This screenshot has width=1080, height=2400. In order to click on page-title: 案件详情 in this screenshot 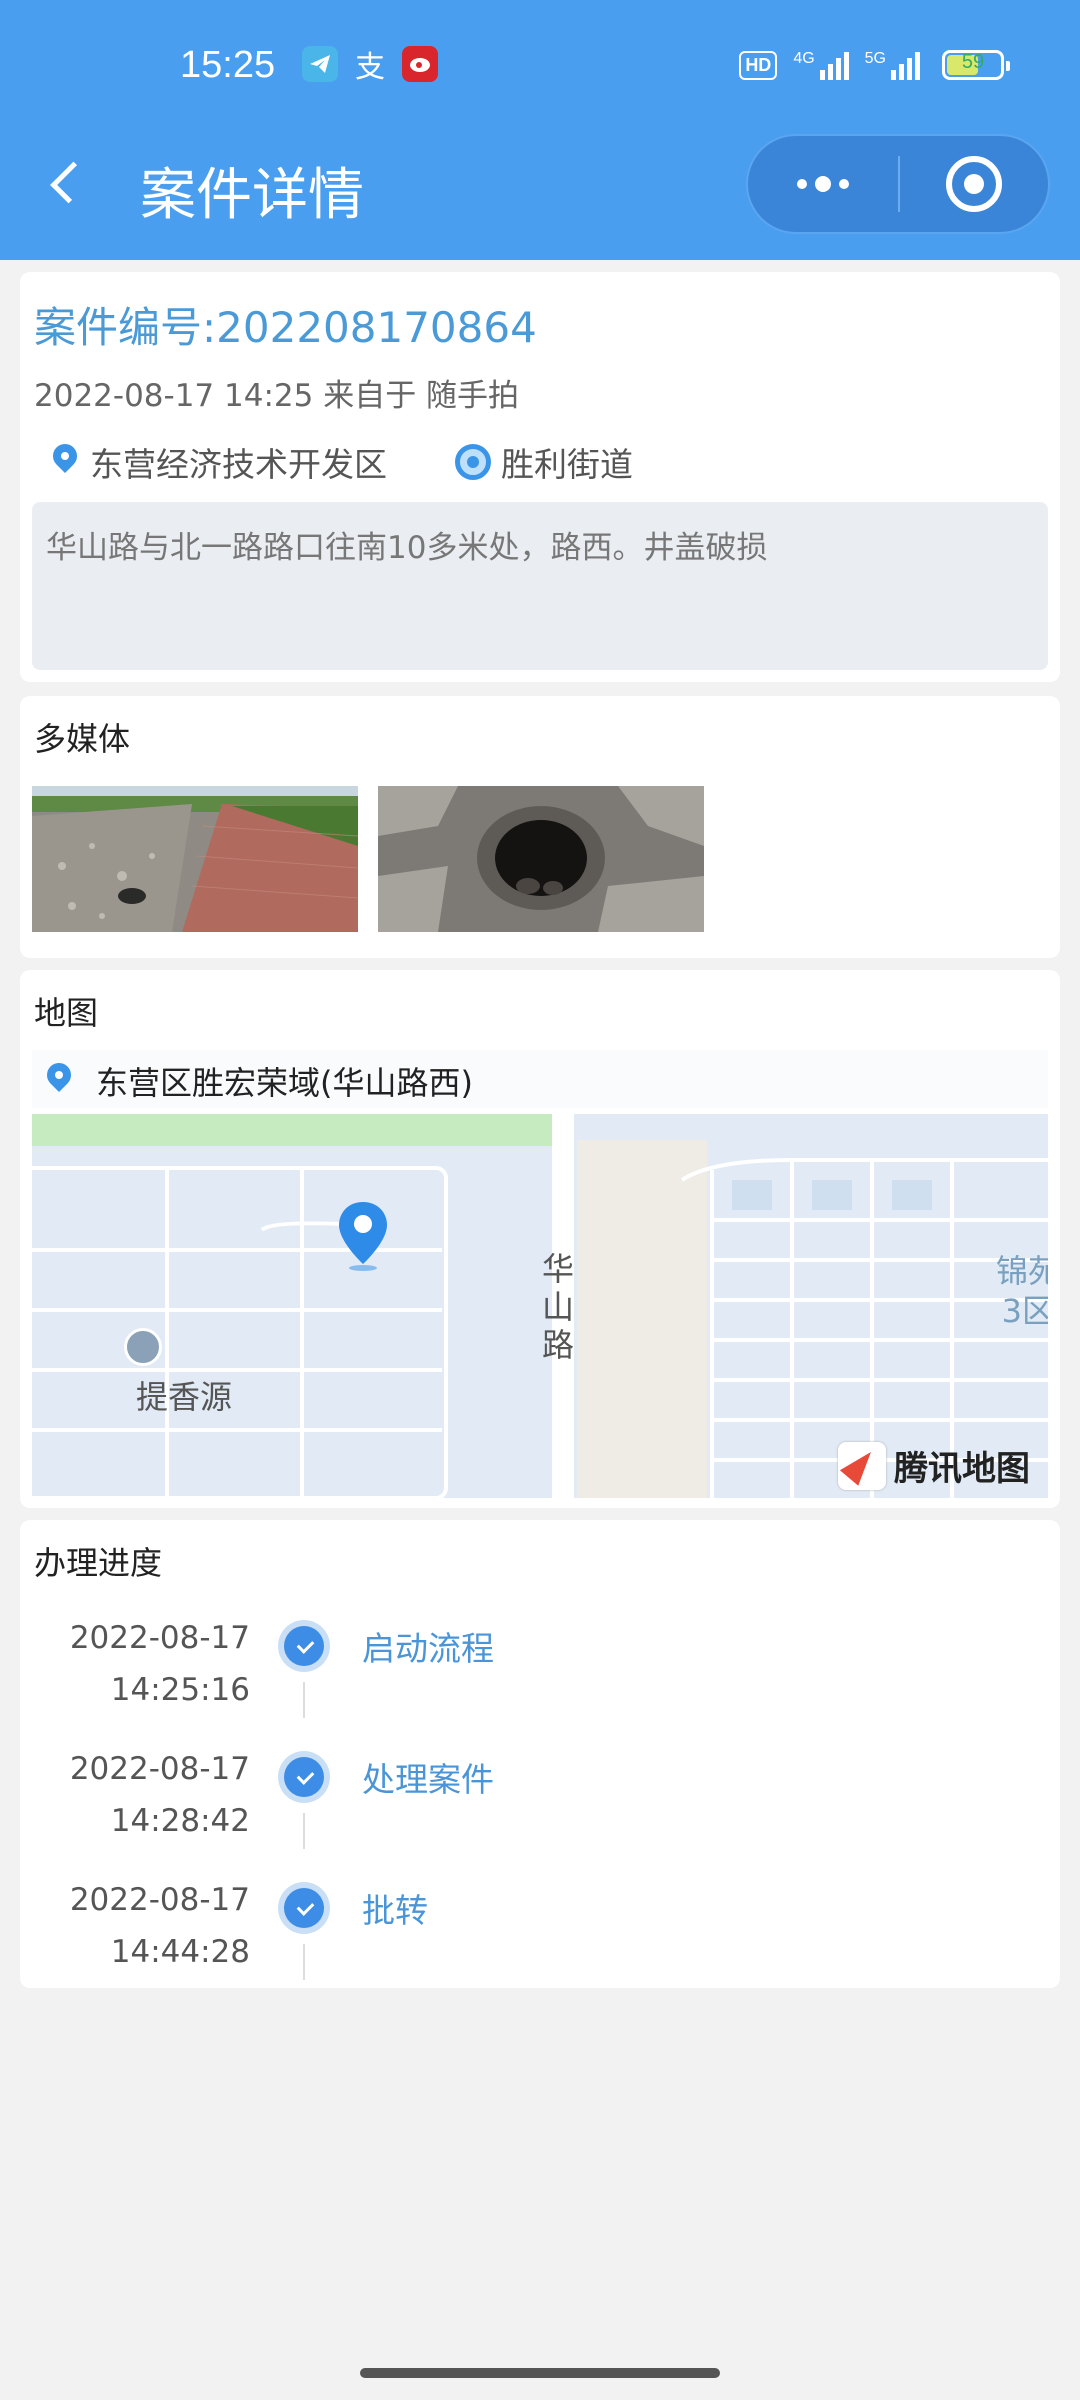, I will do `click(252, 195)`.